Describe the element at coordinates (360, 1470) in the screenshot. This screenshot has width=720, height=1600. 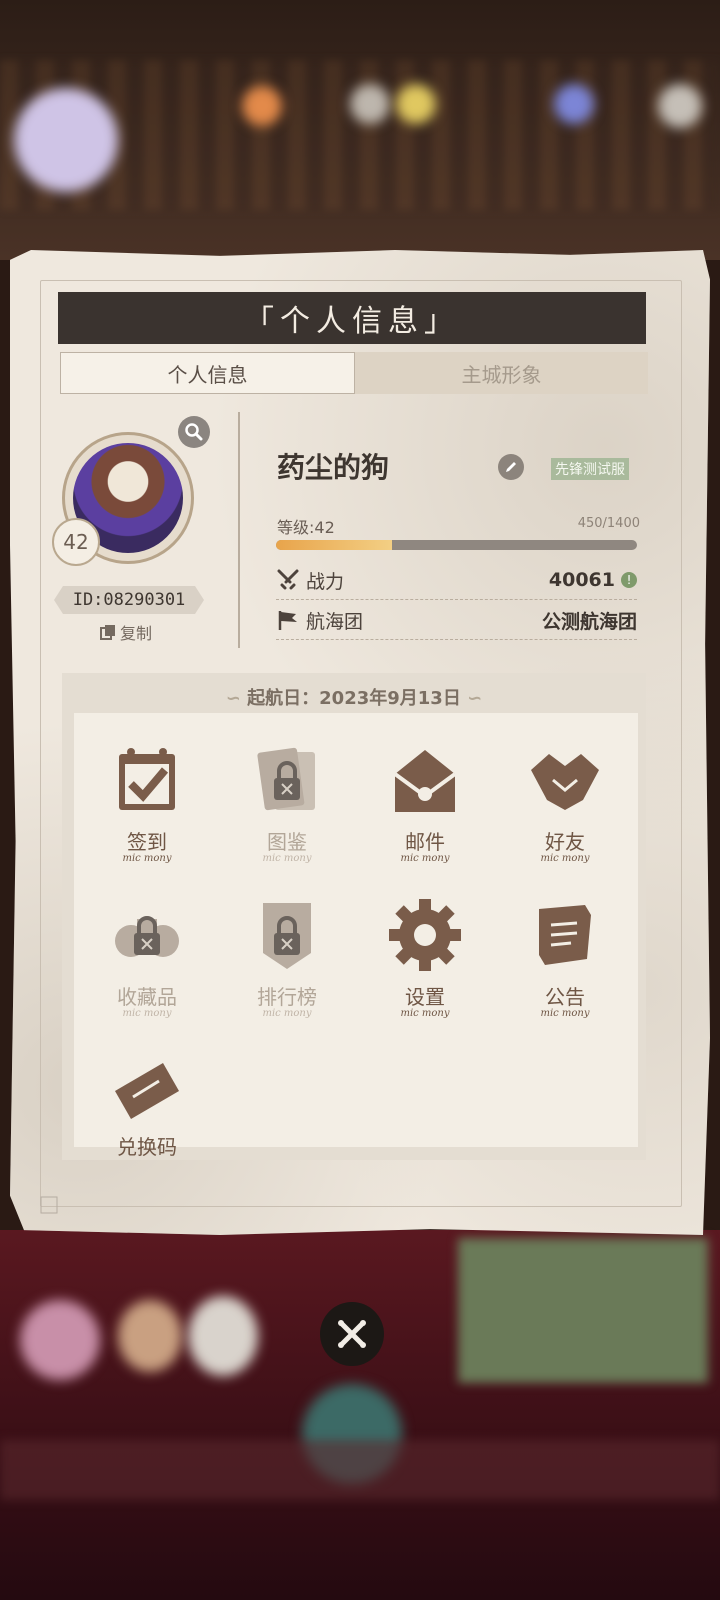
I see `background-nav-bar-blur` at that location.